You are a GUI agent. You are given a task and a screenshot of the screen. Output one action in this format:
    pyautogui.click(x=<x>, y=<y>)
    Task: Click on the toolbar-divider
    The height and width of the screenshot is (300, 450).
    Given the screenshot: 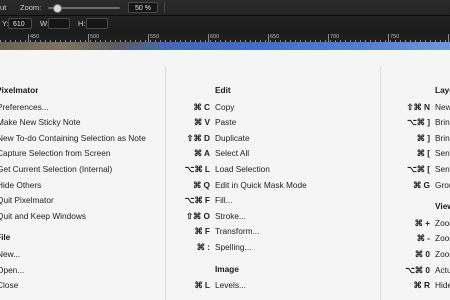 What is the action you would take?
    pyautogui.click(x=164, y=7)
    